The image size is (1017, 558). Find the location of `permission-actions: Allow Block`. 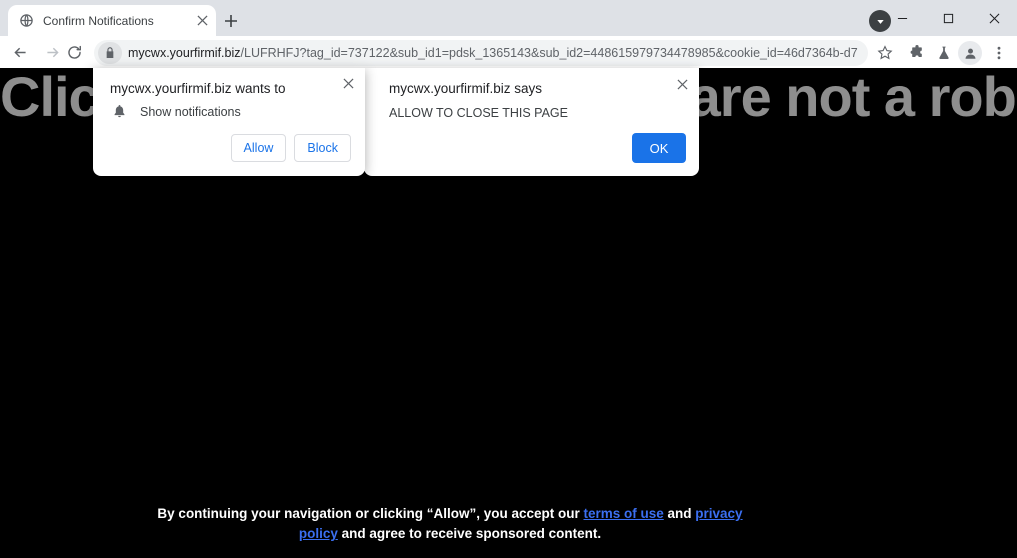

permission-actions: Allow Block is located at coordinates (290, 148).